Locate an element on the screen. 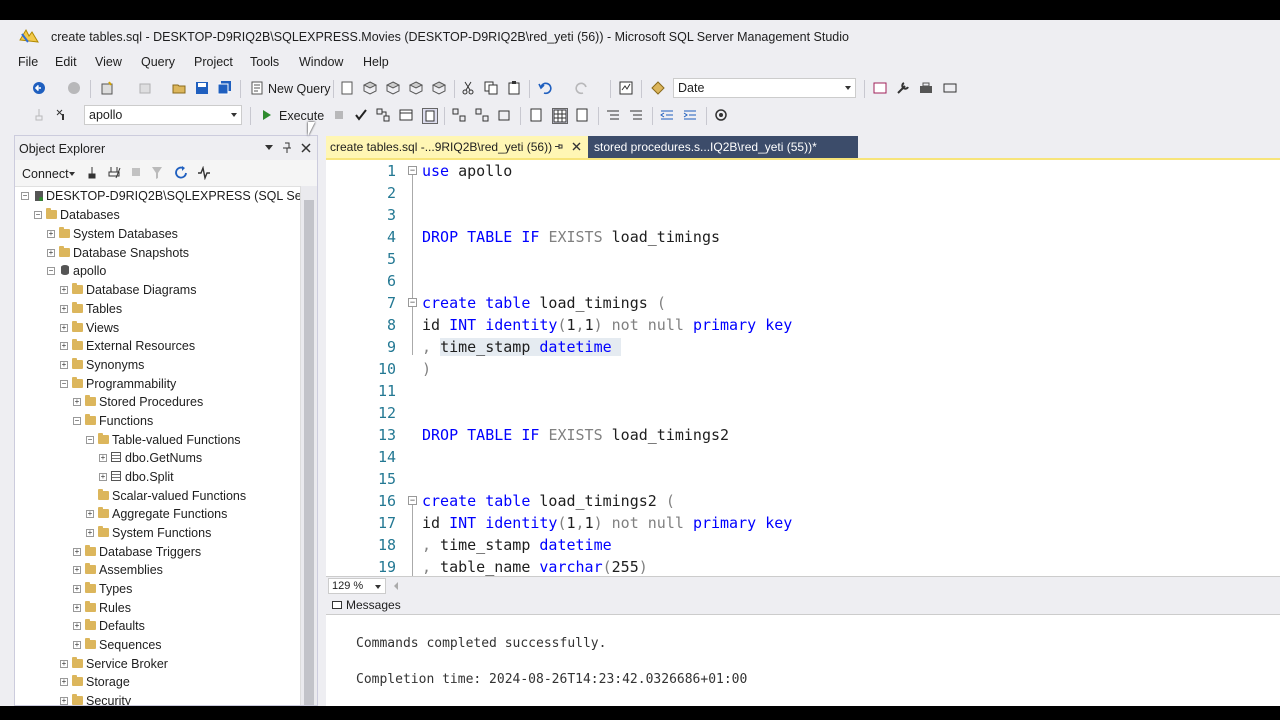  toolbox-icon is located at coordinates (926, 88).